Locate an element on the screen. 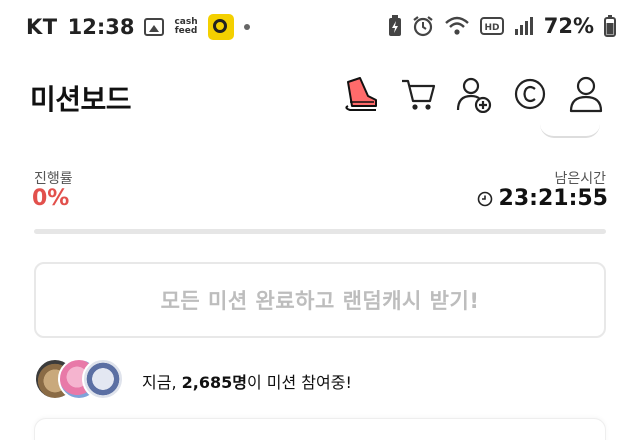 The height and width of the screenshot is (440, 640). coin-button is located at coordinates (530, 94).